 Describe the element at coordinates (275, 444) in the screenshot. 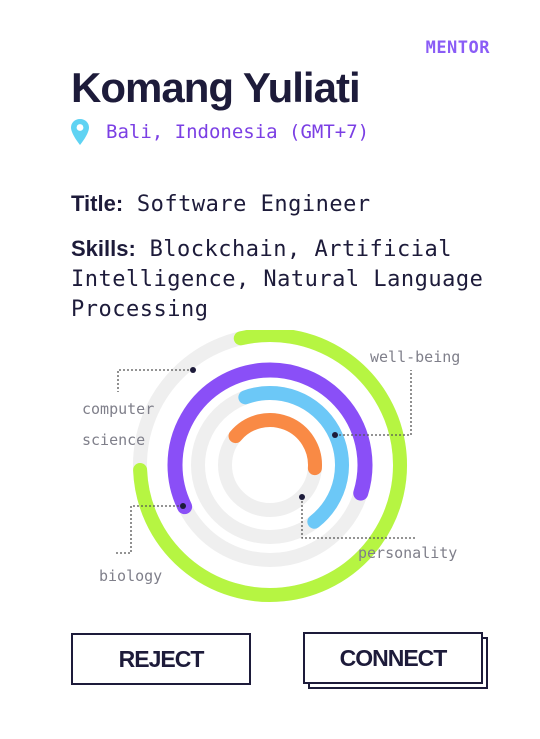

I see `arc-personality` at that location.